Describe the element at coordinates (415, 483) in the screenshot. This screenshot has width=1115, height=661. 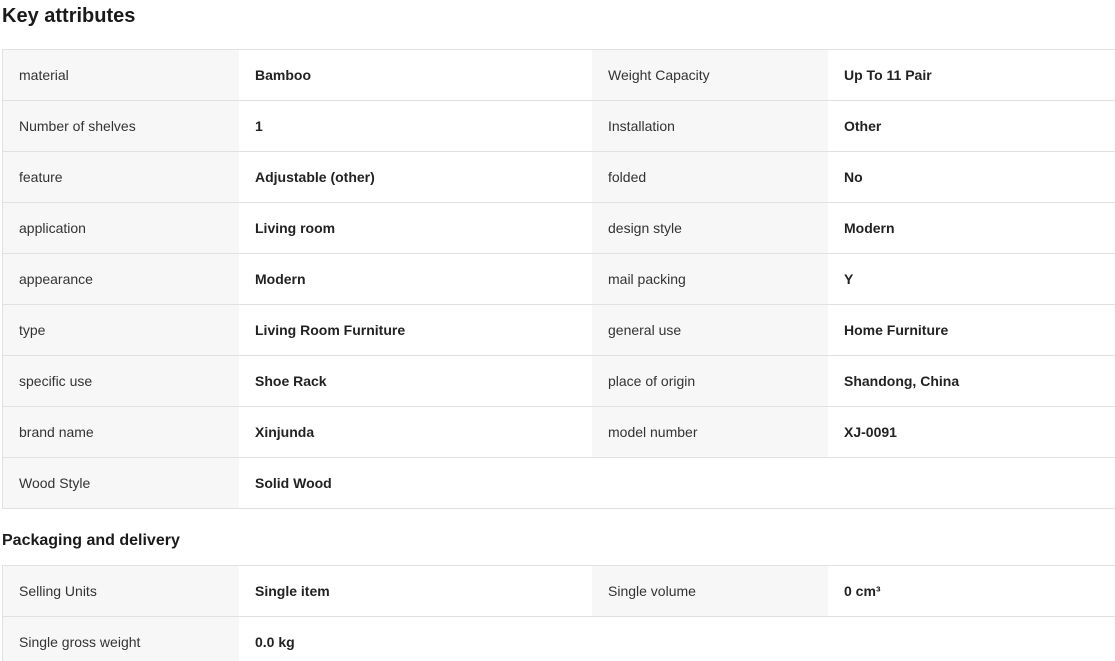
I see `attribute-value: Solid Wood` at that location.